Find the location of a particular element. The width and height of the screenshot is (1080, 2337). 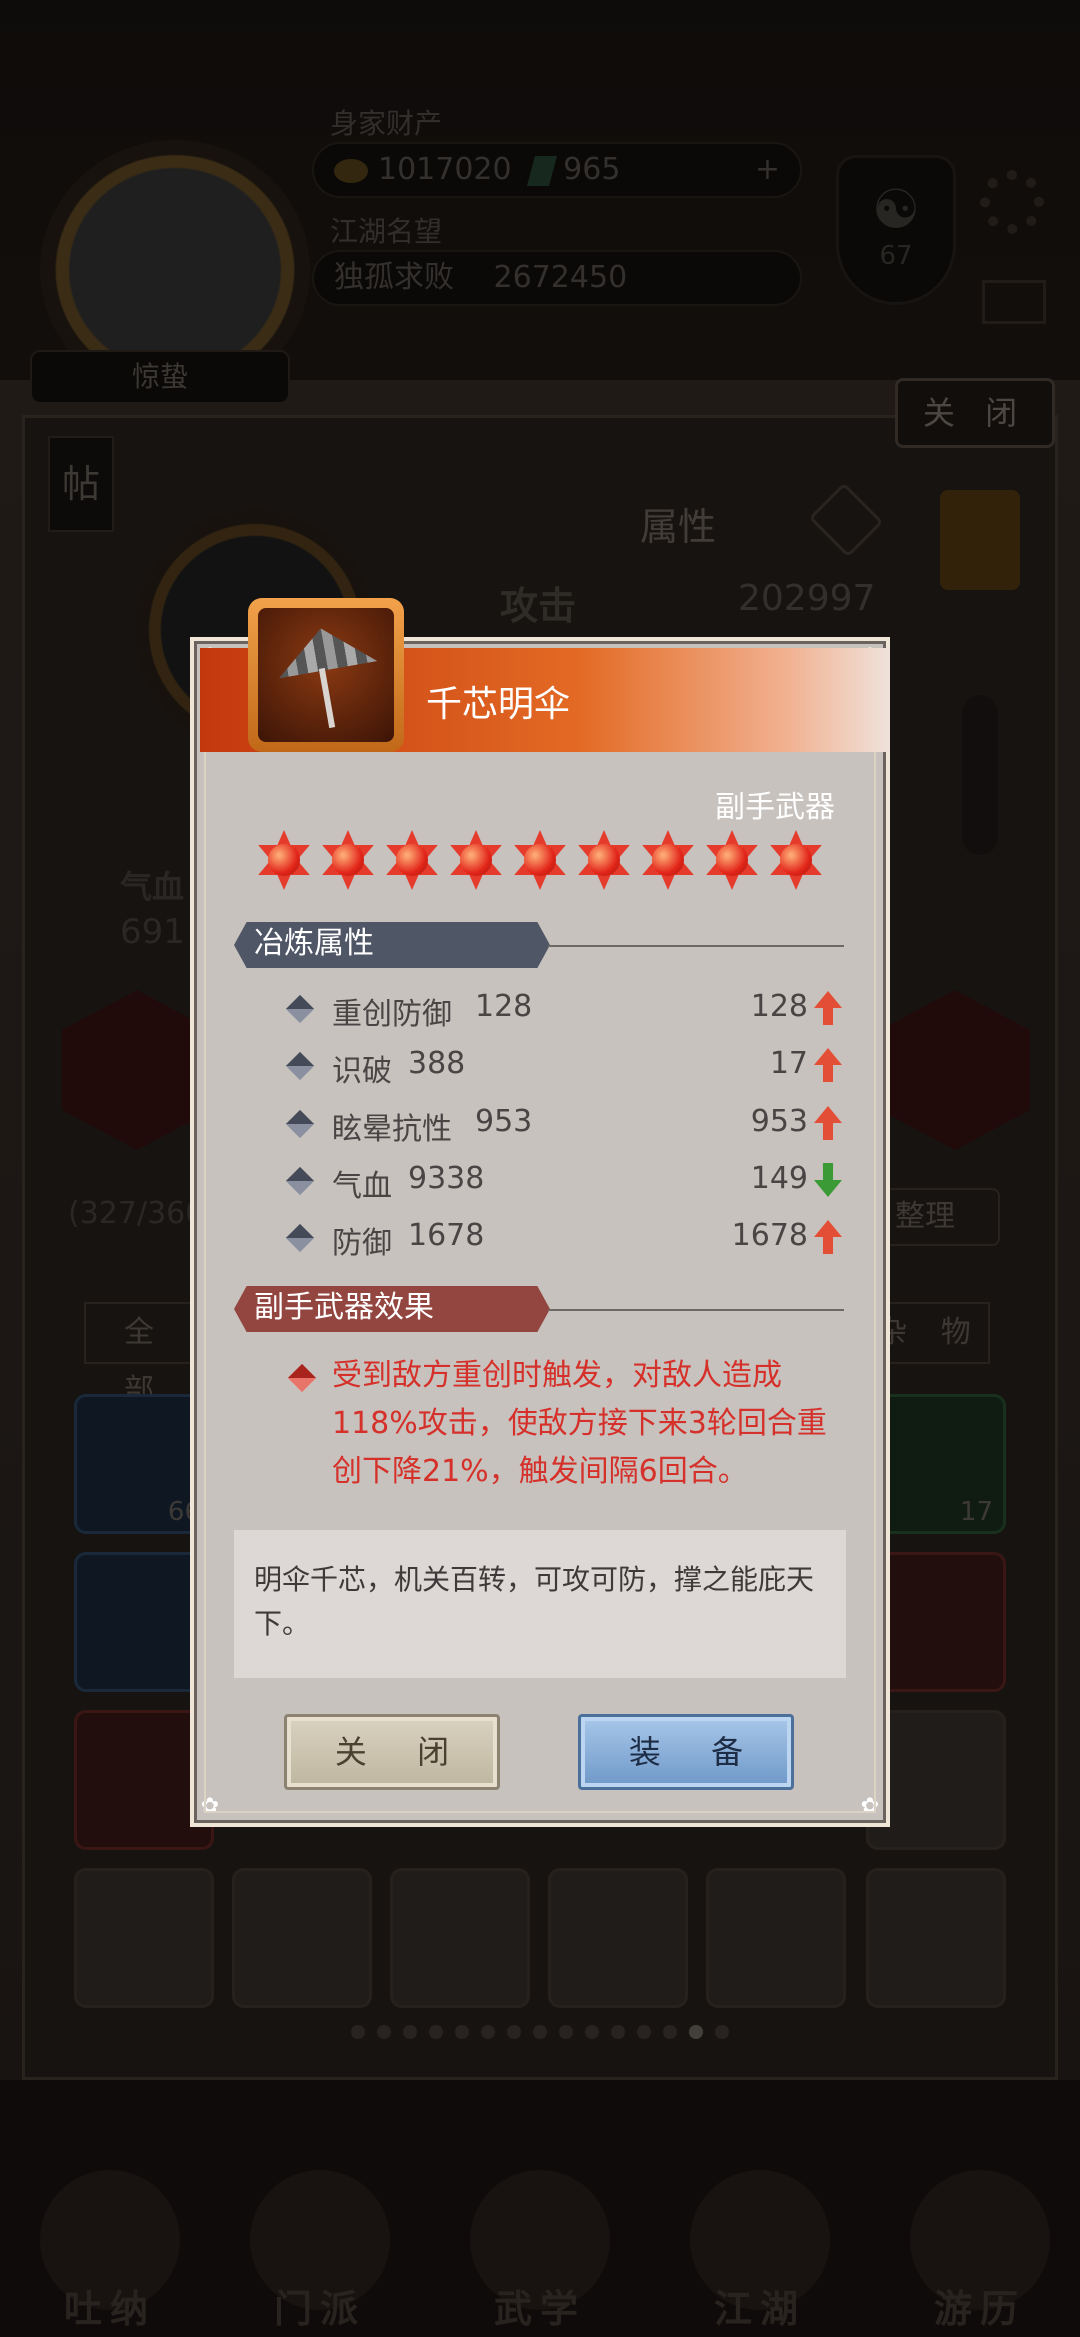

stat-value: 953 is located at coordinates (504, 1121).